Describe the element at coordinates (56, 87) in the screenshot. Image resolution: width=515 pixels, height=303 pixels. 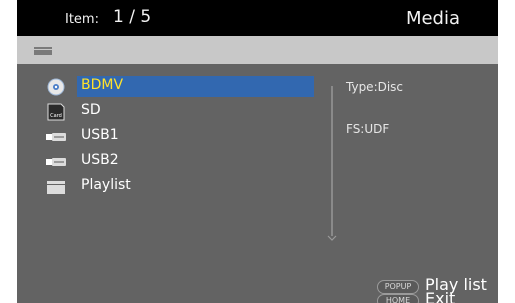
I see `disc-icon` at that location.